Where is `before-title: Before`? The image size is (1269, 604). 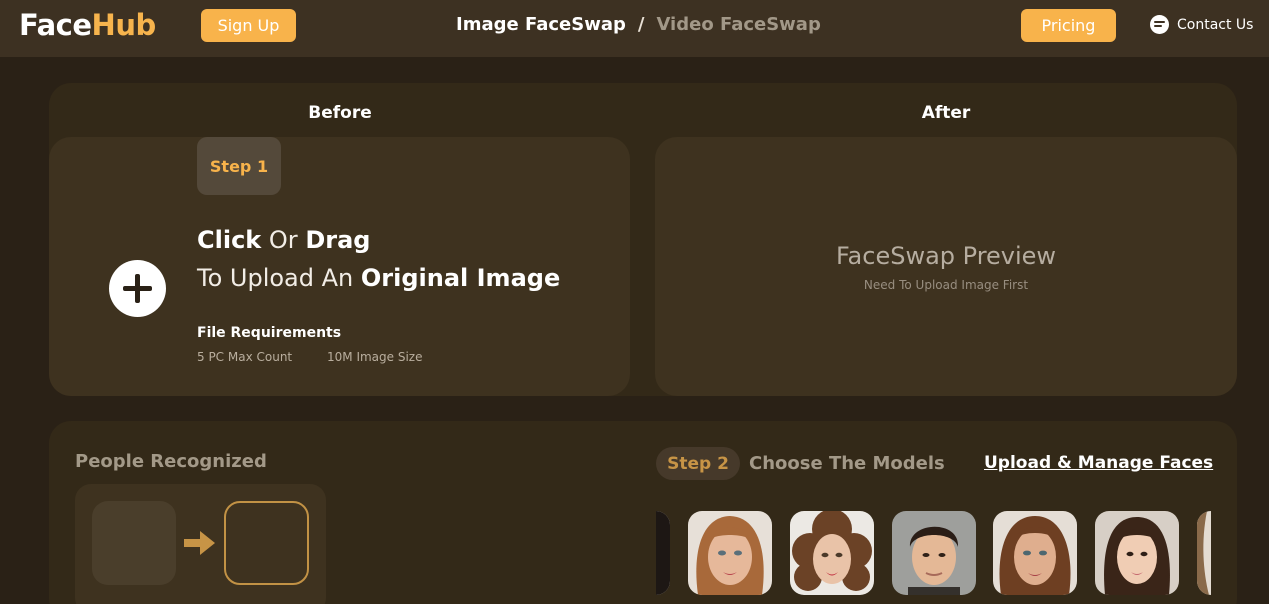
before-title: Before is located at coordinates (340, 113).